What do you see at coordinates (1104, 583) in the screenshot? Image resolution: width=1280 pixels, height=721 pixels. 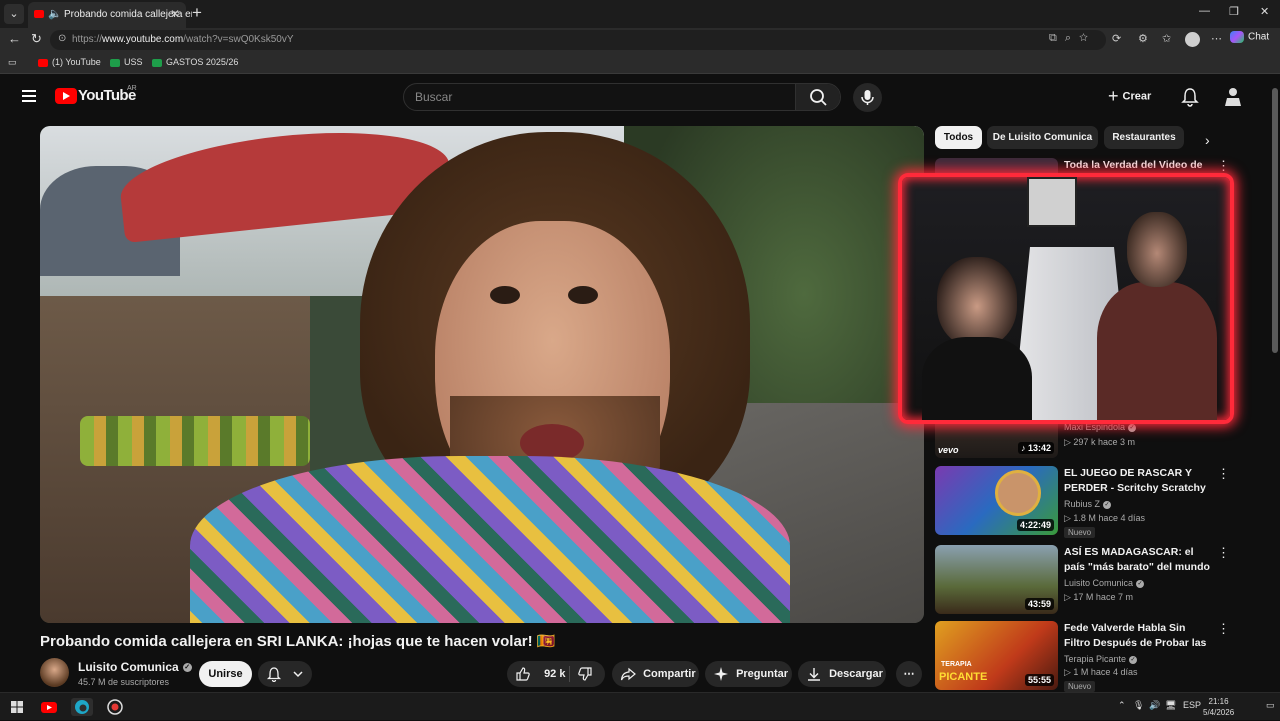 I see `recommendation-channel: Luisito Comunica ✓` at bounding box center [1104, 583].